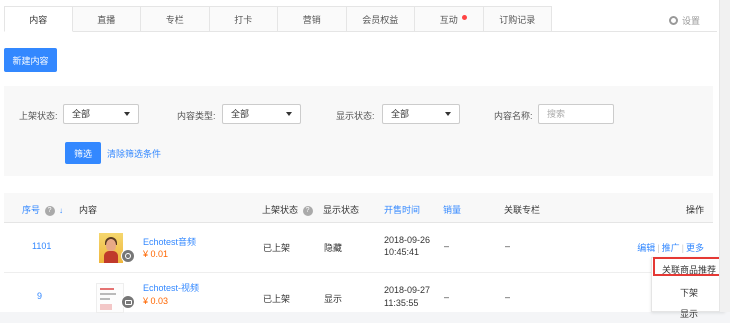  I want to click on row-seq: 9, so click(40, 296).